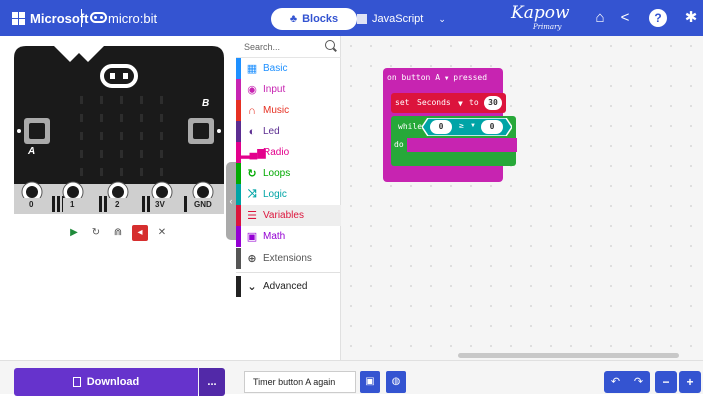 This screenshot has width=703, height=396. I want to click on undo-icon: ↶, so click(615, 382).